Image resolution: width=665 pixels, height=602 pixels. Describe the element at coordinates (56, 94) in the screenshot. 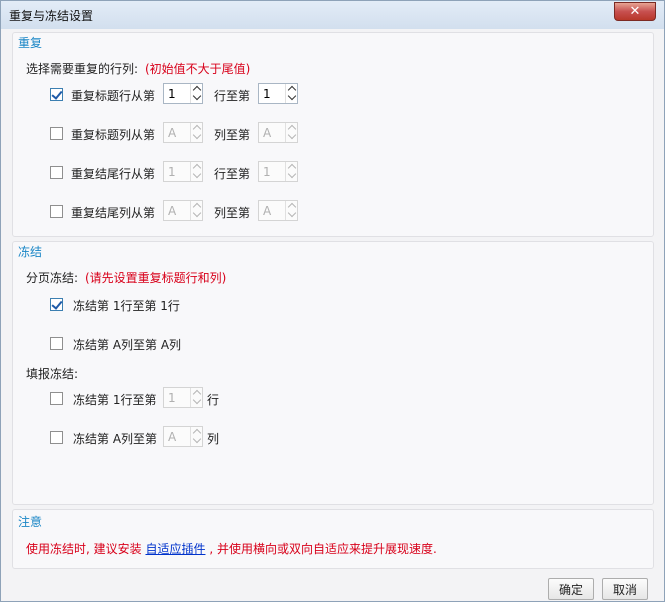

I see `repeat-title-row-checkbox` at that location.